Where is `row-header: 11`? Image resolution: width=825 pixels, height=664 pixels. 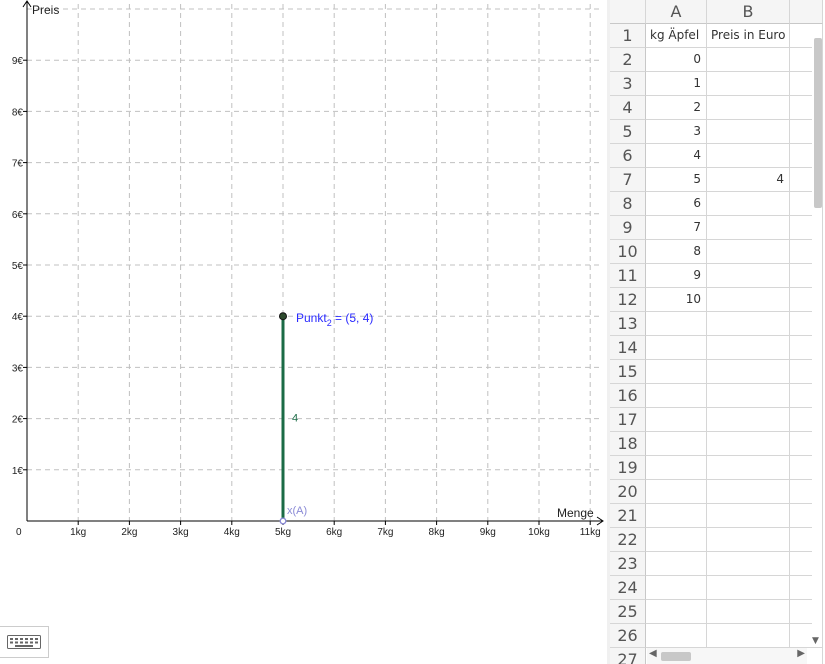 row-header: 11 is located at coordinates (628, 276).